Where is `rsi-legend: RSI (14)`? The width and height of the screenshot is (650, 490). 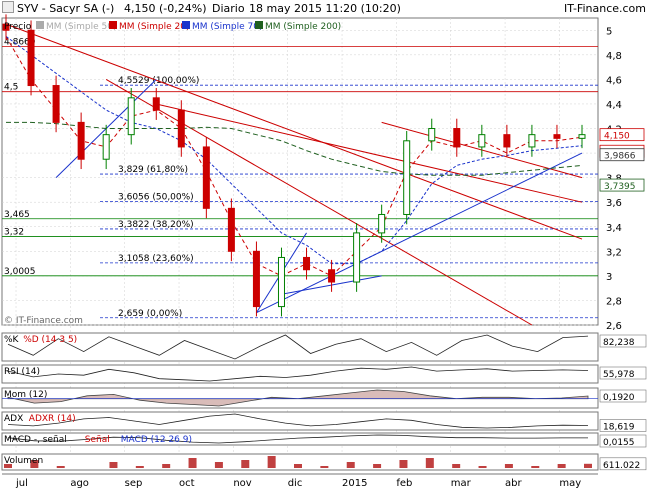
rsi-legend: RSI (14) is located at coordinates (22, 372).